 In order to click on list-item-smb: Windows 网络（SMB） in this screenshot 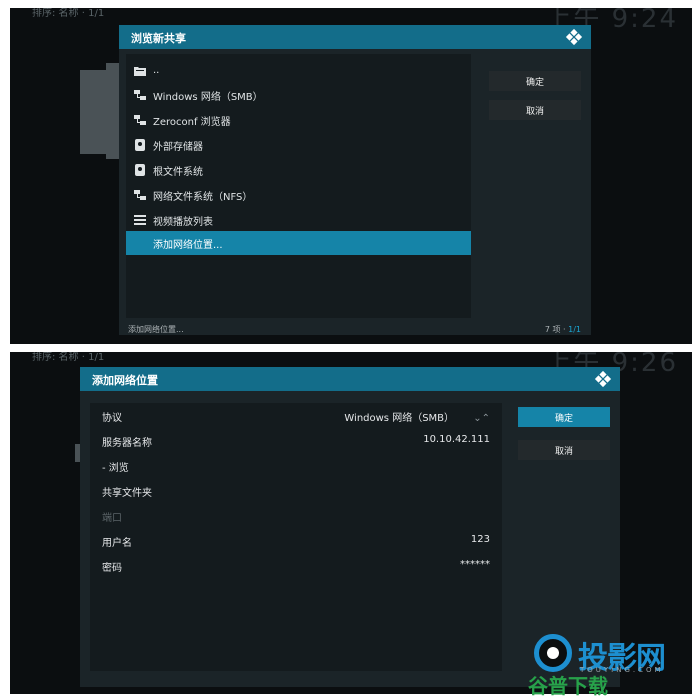, I will do `click(298, 95)`.